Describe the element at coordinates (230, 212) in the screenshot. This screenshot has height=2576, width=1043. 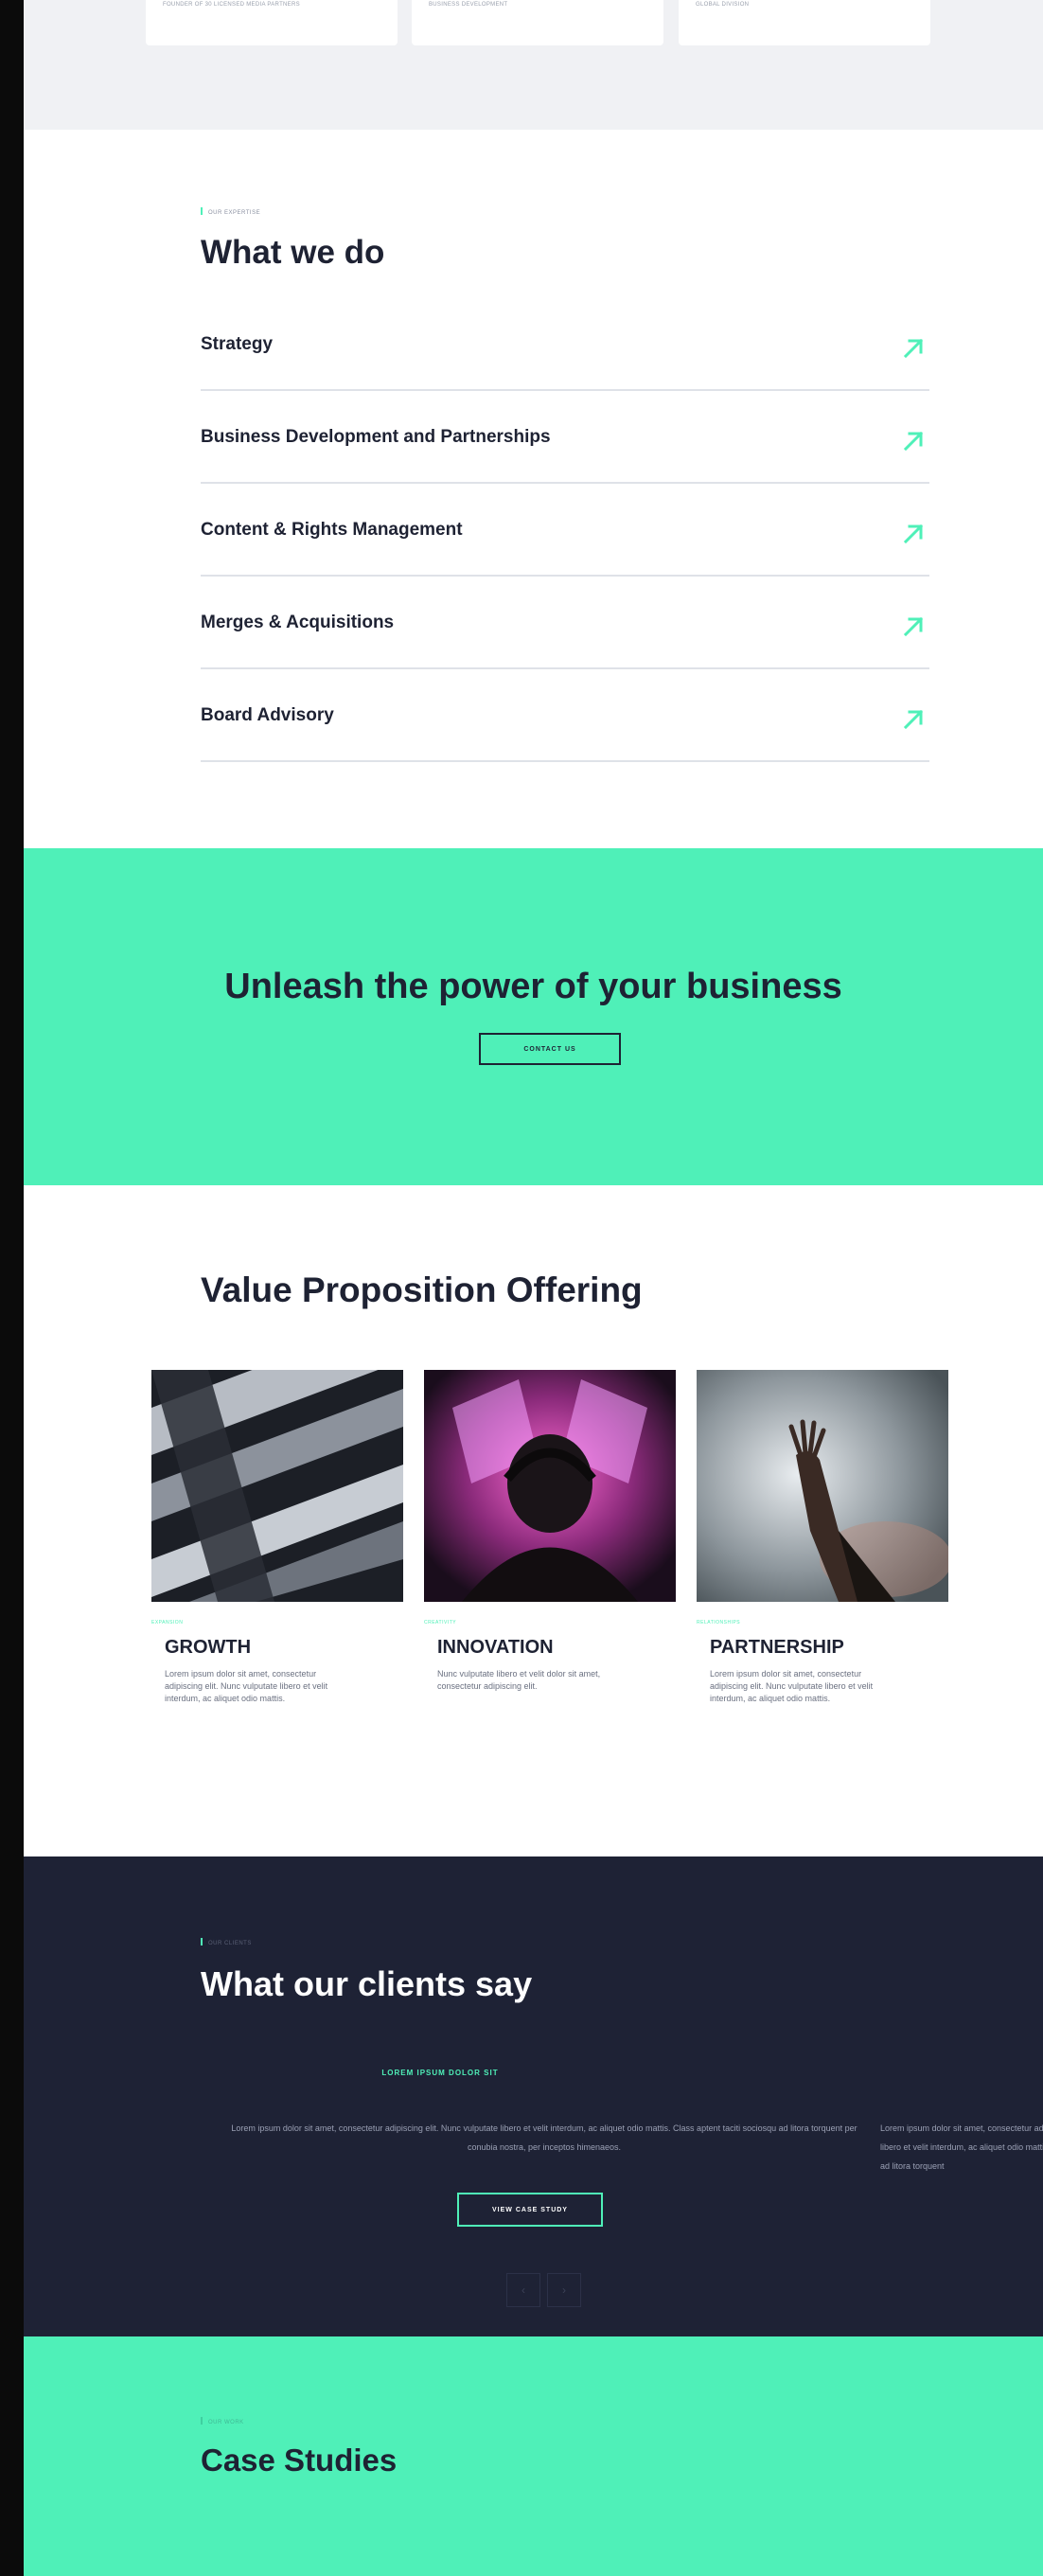
I see `expertise-eyebrow: OUR EXPERTISE` at that location.